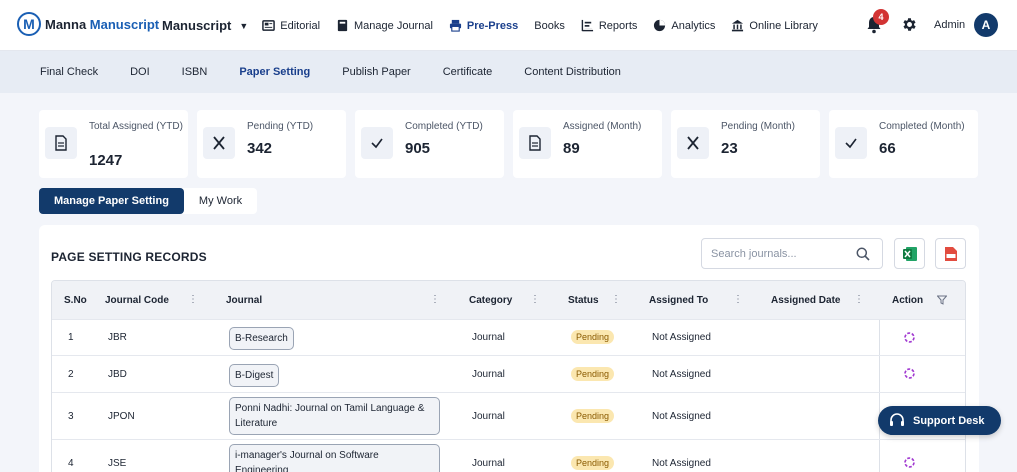 This screenshot has height=472, width=1017. Describe the element at coordinates (71, 374) in the screenshot. I see `cell-sno: 2` at that location.